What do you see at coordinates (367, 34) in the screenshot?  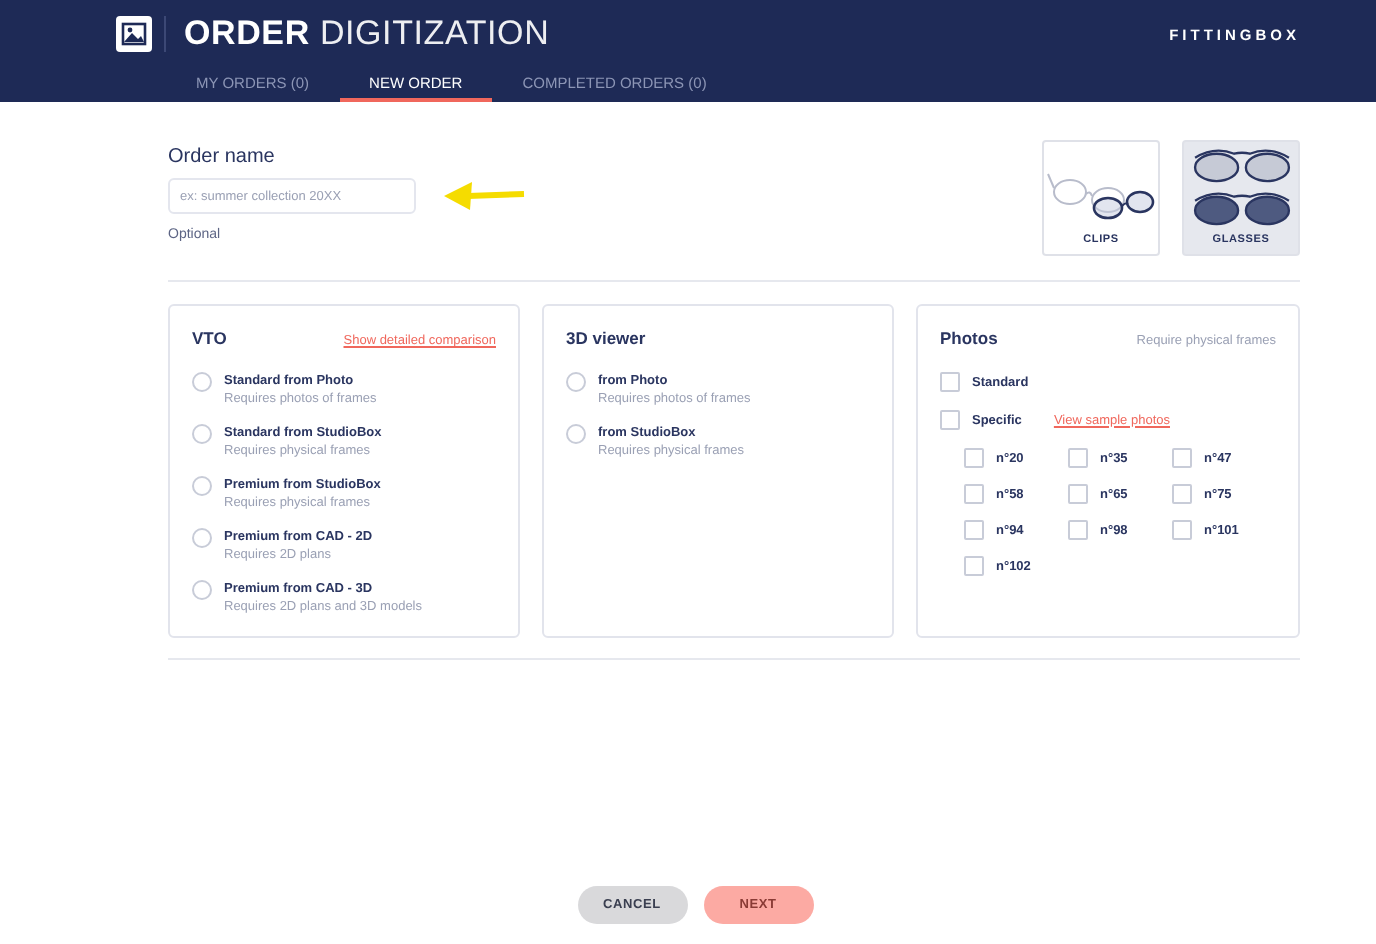 I see `app-title: ORDER DIGITIZATION` at bounding box center [367, 34].